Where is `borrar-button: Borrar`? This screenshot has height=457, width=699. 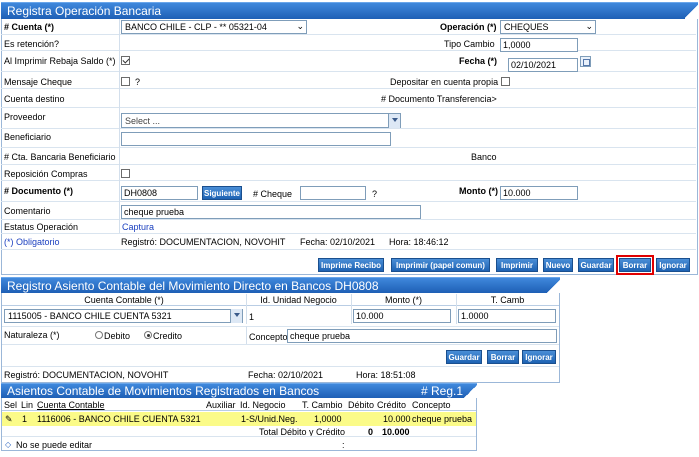
borrar-button: Borrar is located at coordinates (635, 265).